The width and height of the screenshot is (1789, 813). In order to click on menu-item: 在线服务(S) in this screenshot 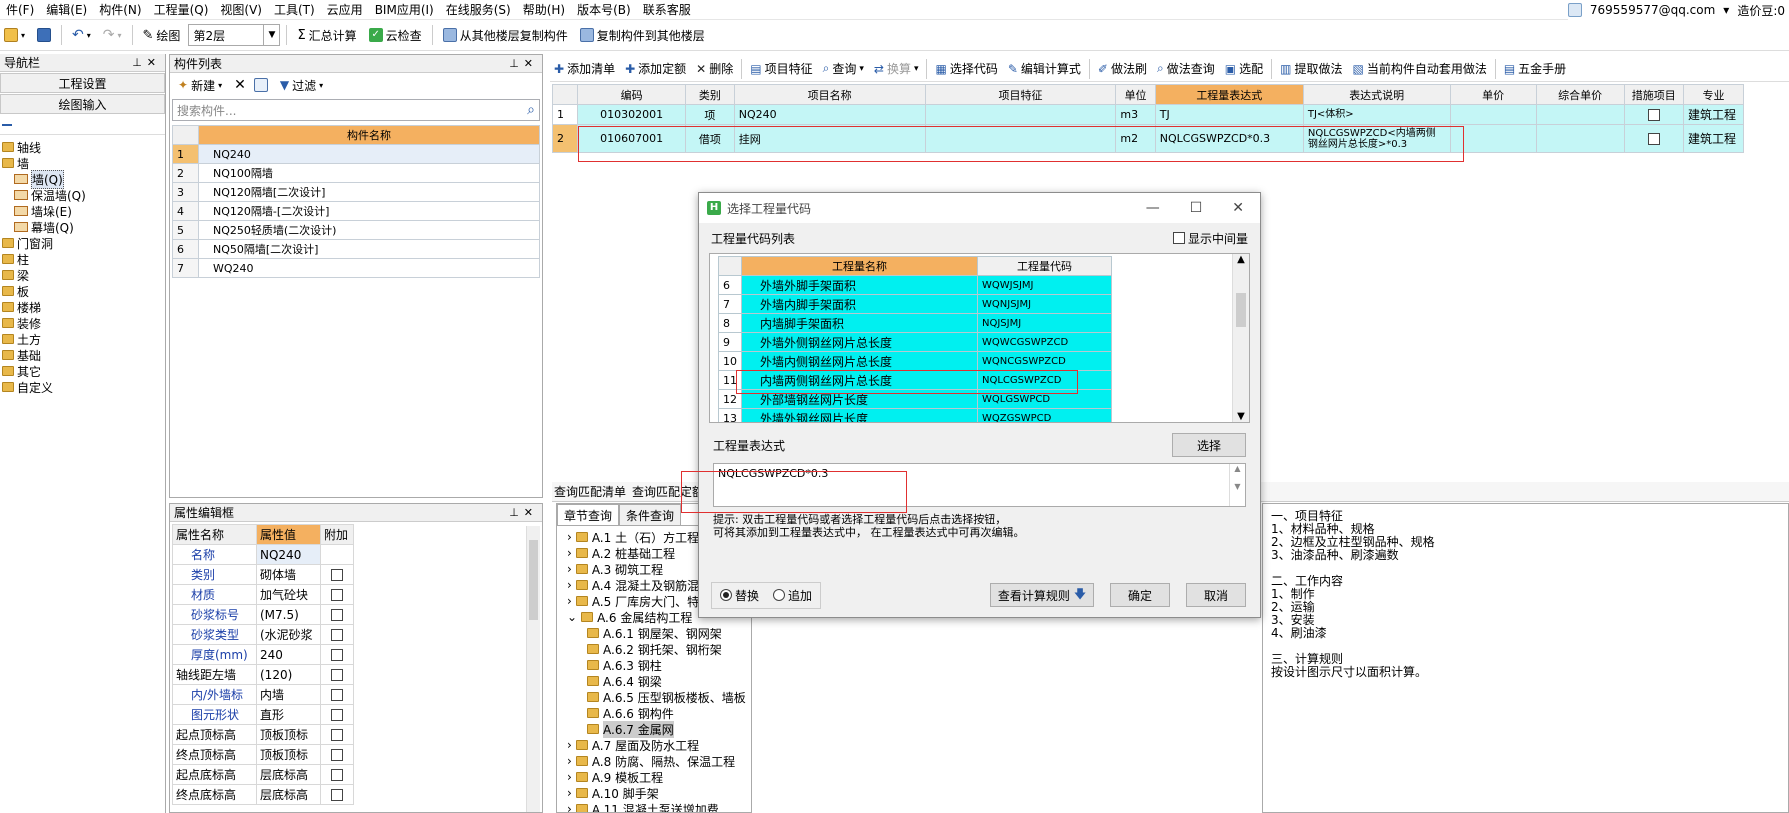, I will do `click(478, 9)`.